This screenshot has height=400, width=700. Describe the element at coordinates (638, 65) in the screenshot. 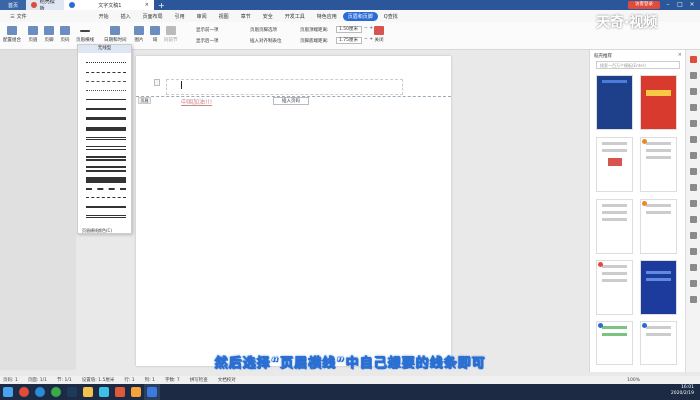

I see `template-search-input: 搜索一百万个模板(Enter)` at that location.